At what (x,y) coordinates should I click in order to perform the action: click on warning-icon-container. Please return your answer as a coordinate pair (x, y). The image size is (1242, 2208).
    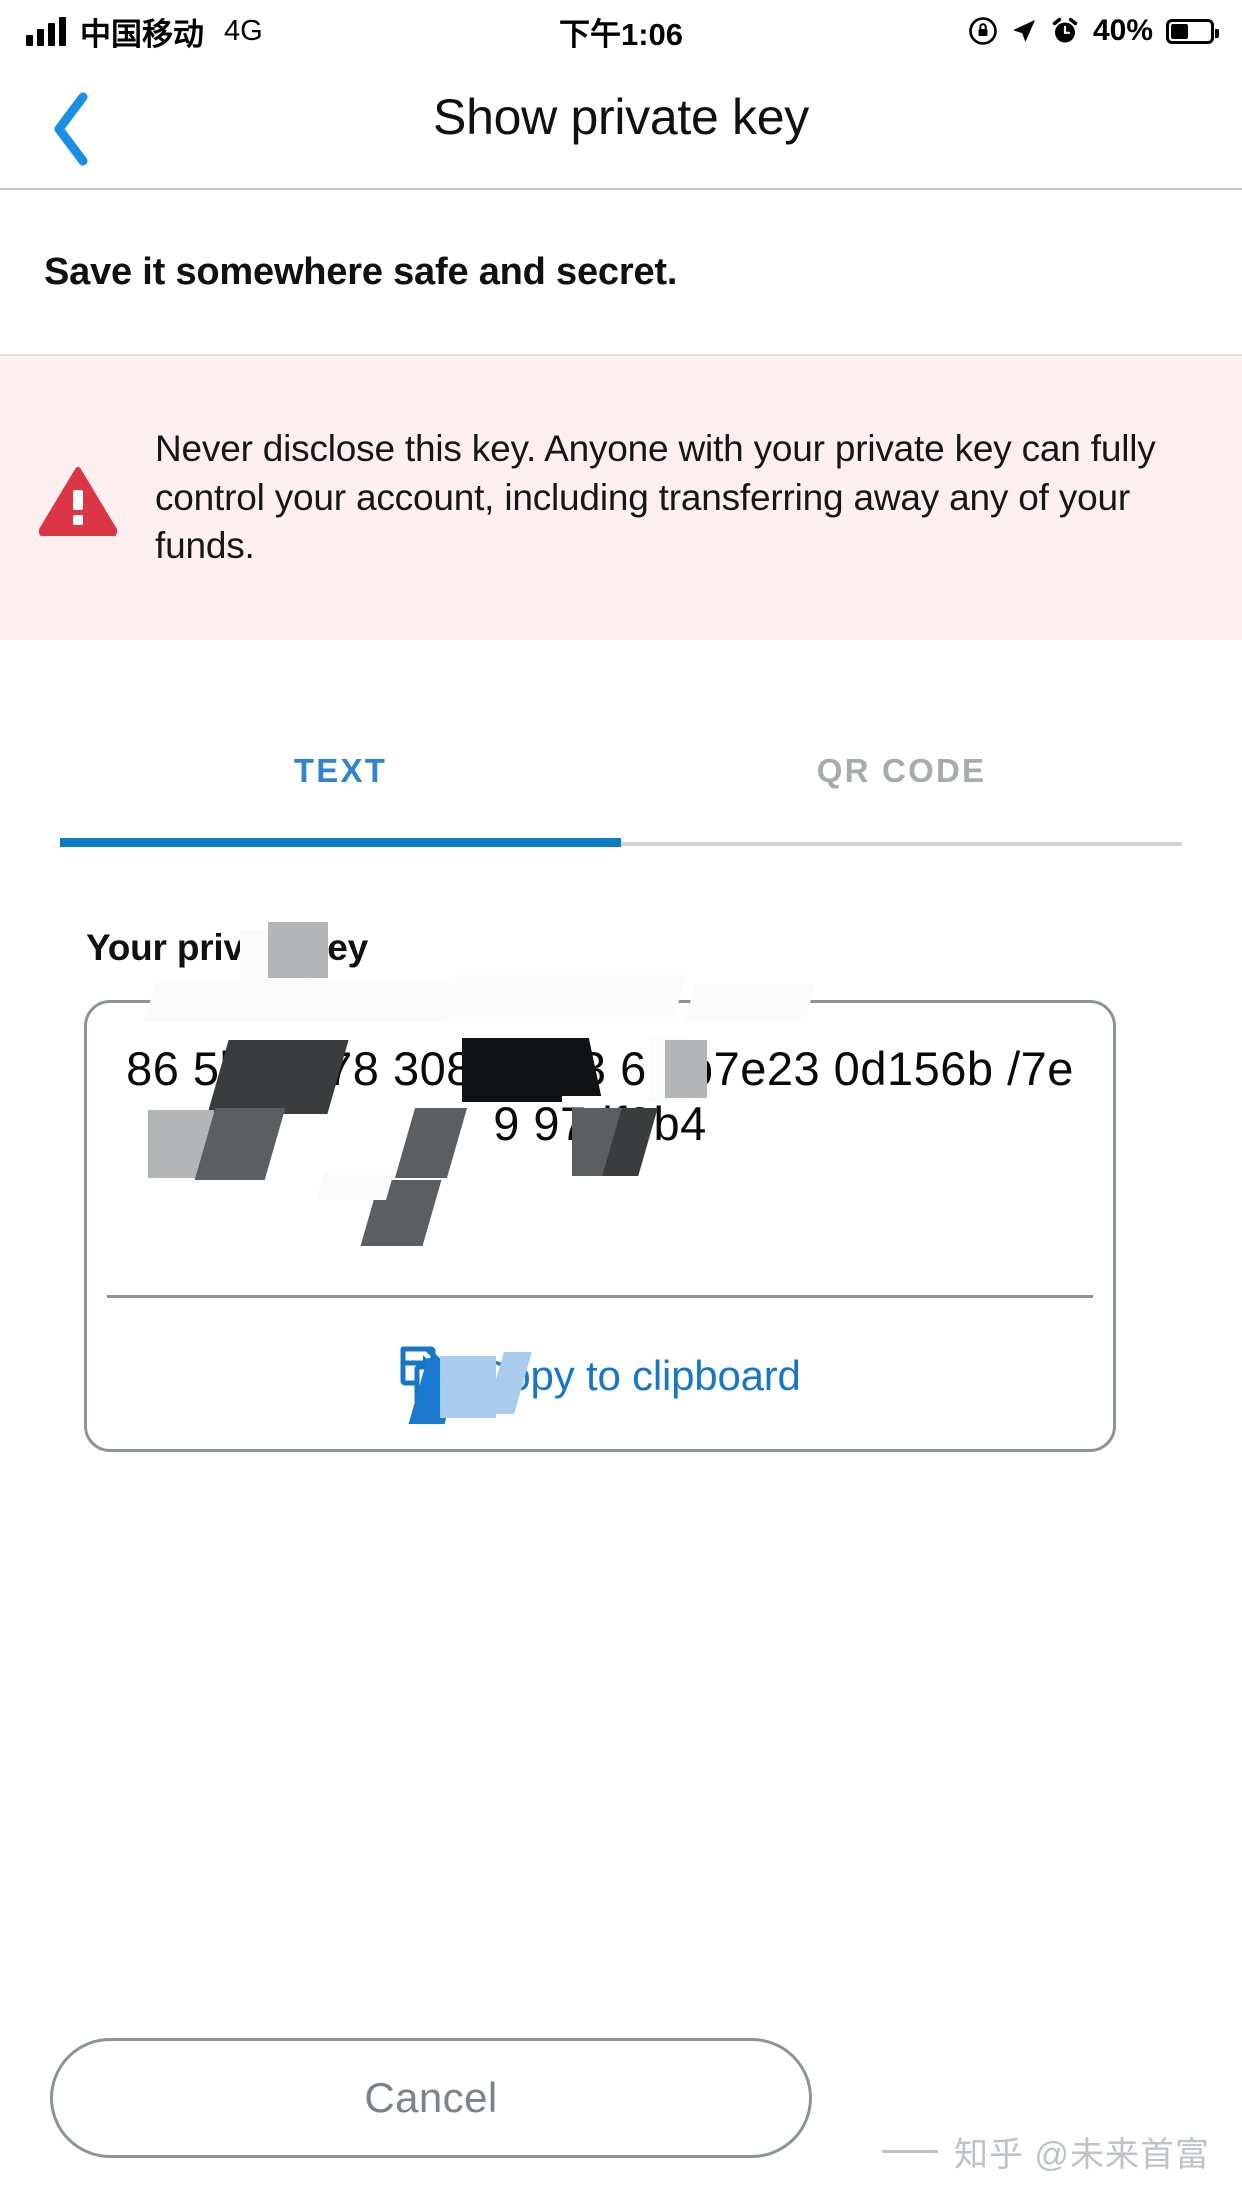
    Looking at the image, I should click on (77, 498).